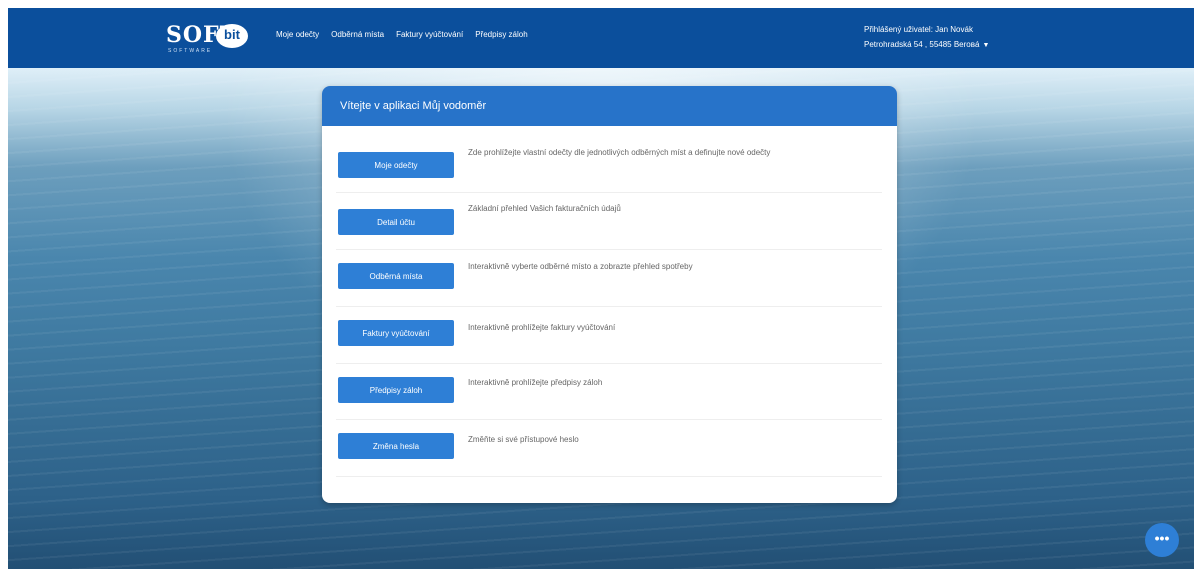  I want to click on nav-link-odberna-mista: Odběrná místa, so click(357, 34).